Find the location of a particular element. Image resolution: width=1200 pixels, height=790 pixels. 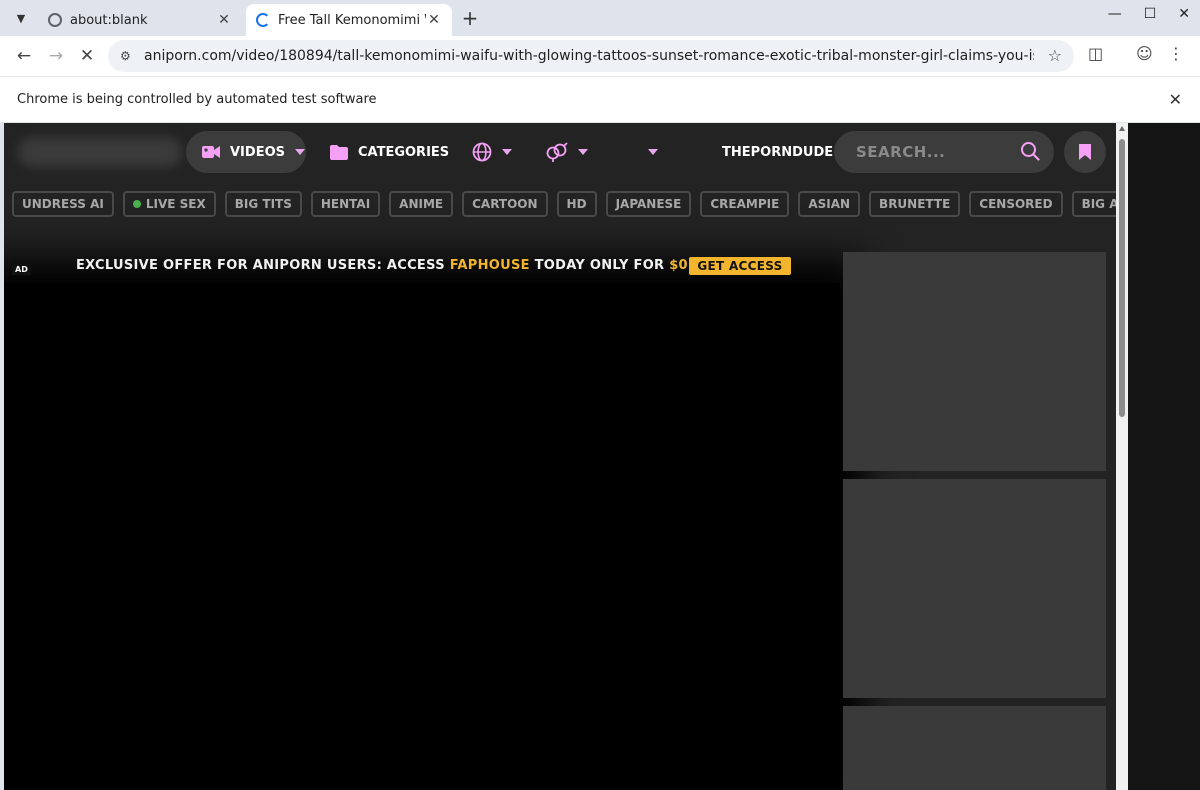

bookmark-star-icon: ☆ is located at coordinates (1055, 55).